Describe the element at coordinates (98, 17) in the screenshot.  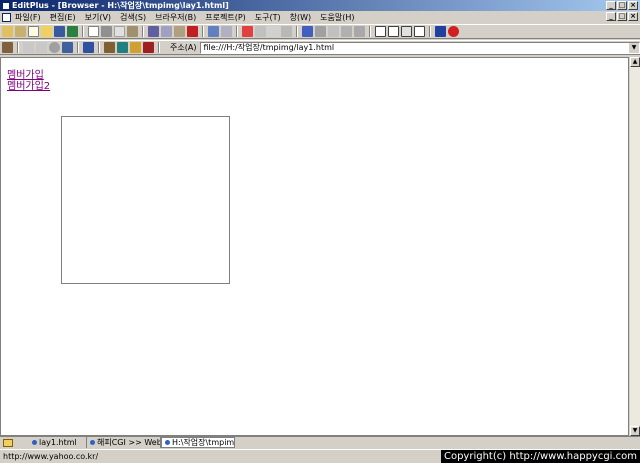
I see `menu-view: 보기(V)` at that location.